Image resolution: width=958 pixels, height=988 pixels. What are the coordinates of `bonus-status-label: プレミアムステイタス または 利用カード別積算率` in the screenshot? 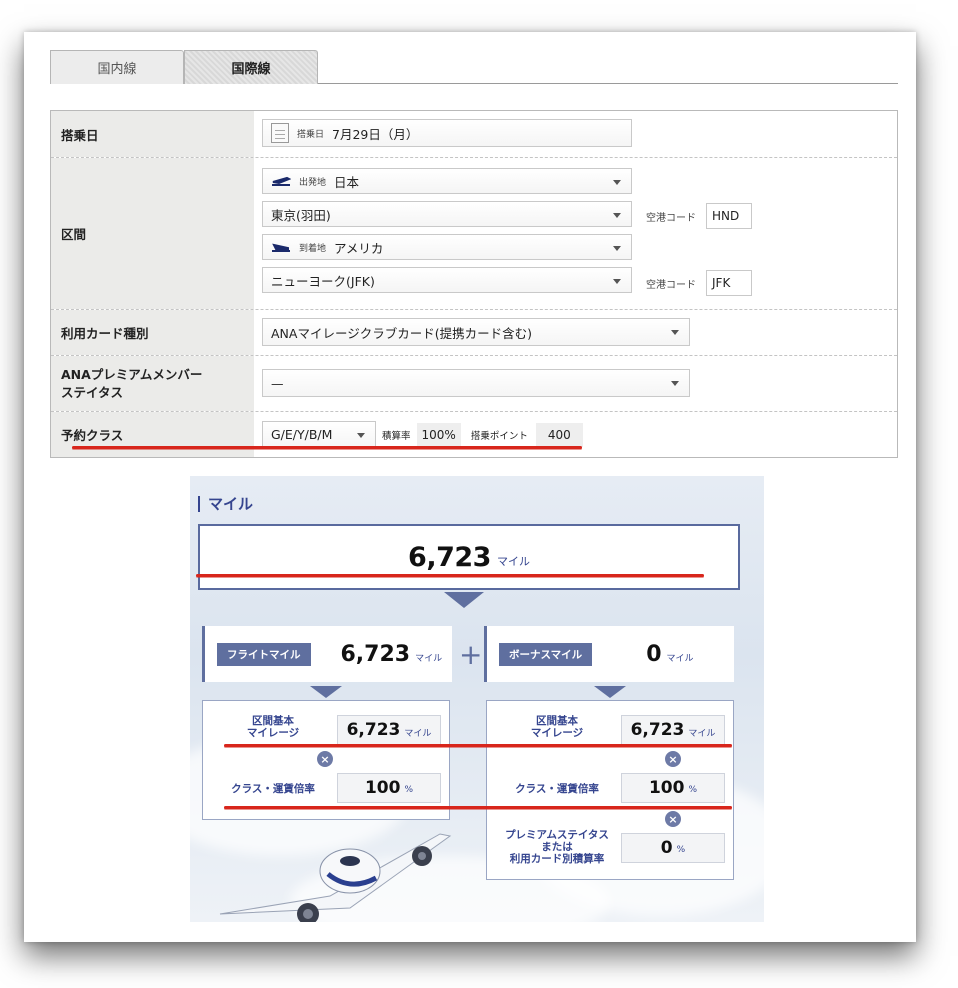 It's located at (557, 847).